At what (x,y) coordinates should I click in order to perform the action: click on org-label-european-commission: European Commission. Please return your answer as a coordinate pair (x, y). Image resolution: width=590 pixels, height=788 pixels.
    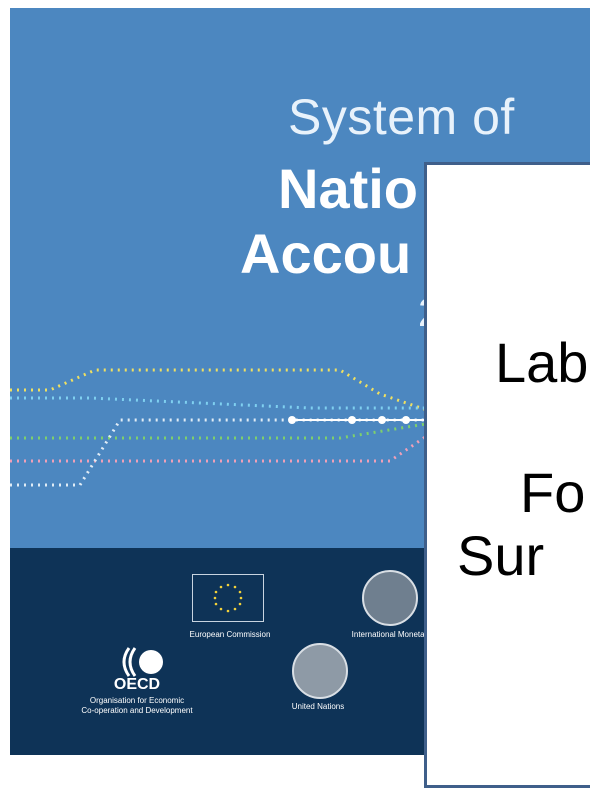
    Looking at the image, I should click on (230, 634).